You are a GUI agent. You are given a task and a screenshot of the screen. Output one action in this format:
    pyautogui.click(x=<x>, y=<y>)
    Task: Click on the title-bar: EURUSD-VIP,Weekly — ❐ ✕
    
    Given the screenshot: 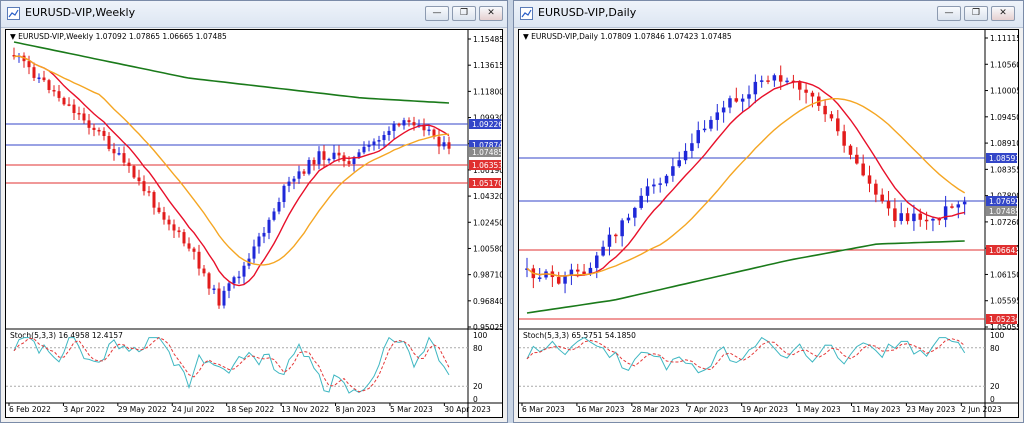 What is the action you would take?
    pyautogui.click(x=254, y=14)
    